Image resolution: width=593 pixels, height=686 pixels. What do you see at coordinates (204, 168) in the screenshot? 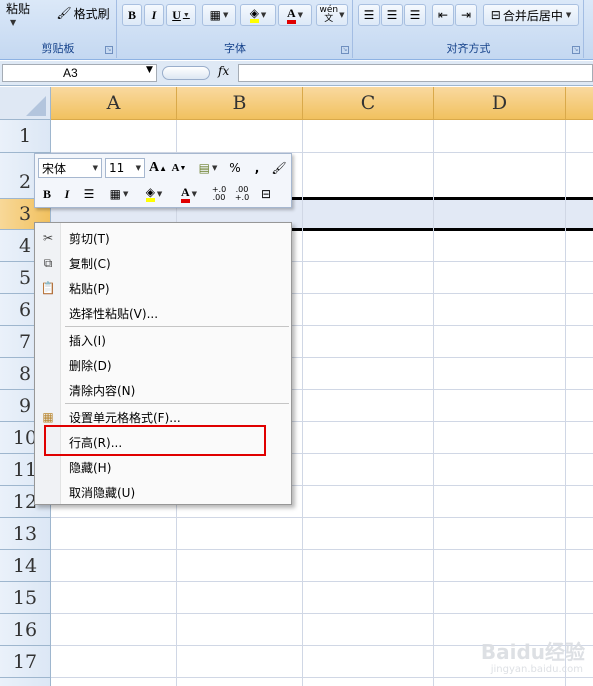
I see `currency-icon: ▤` at bounding box center [204, 168].